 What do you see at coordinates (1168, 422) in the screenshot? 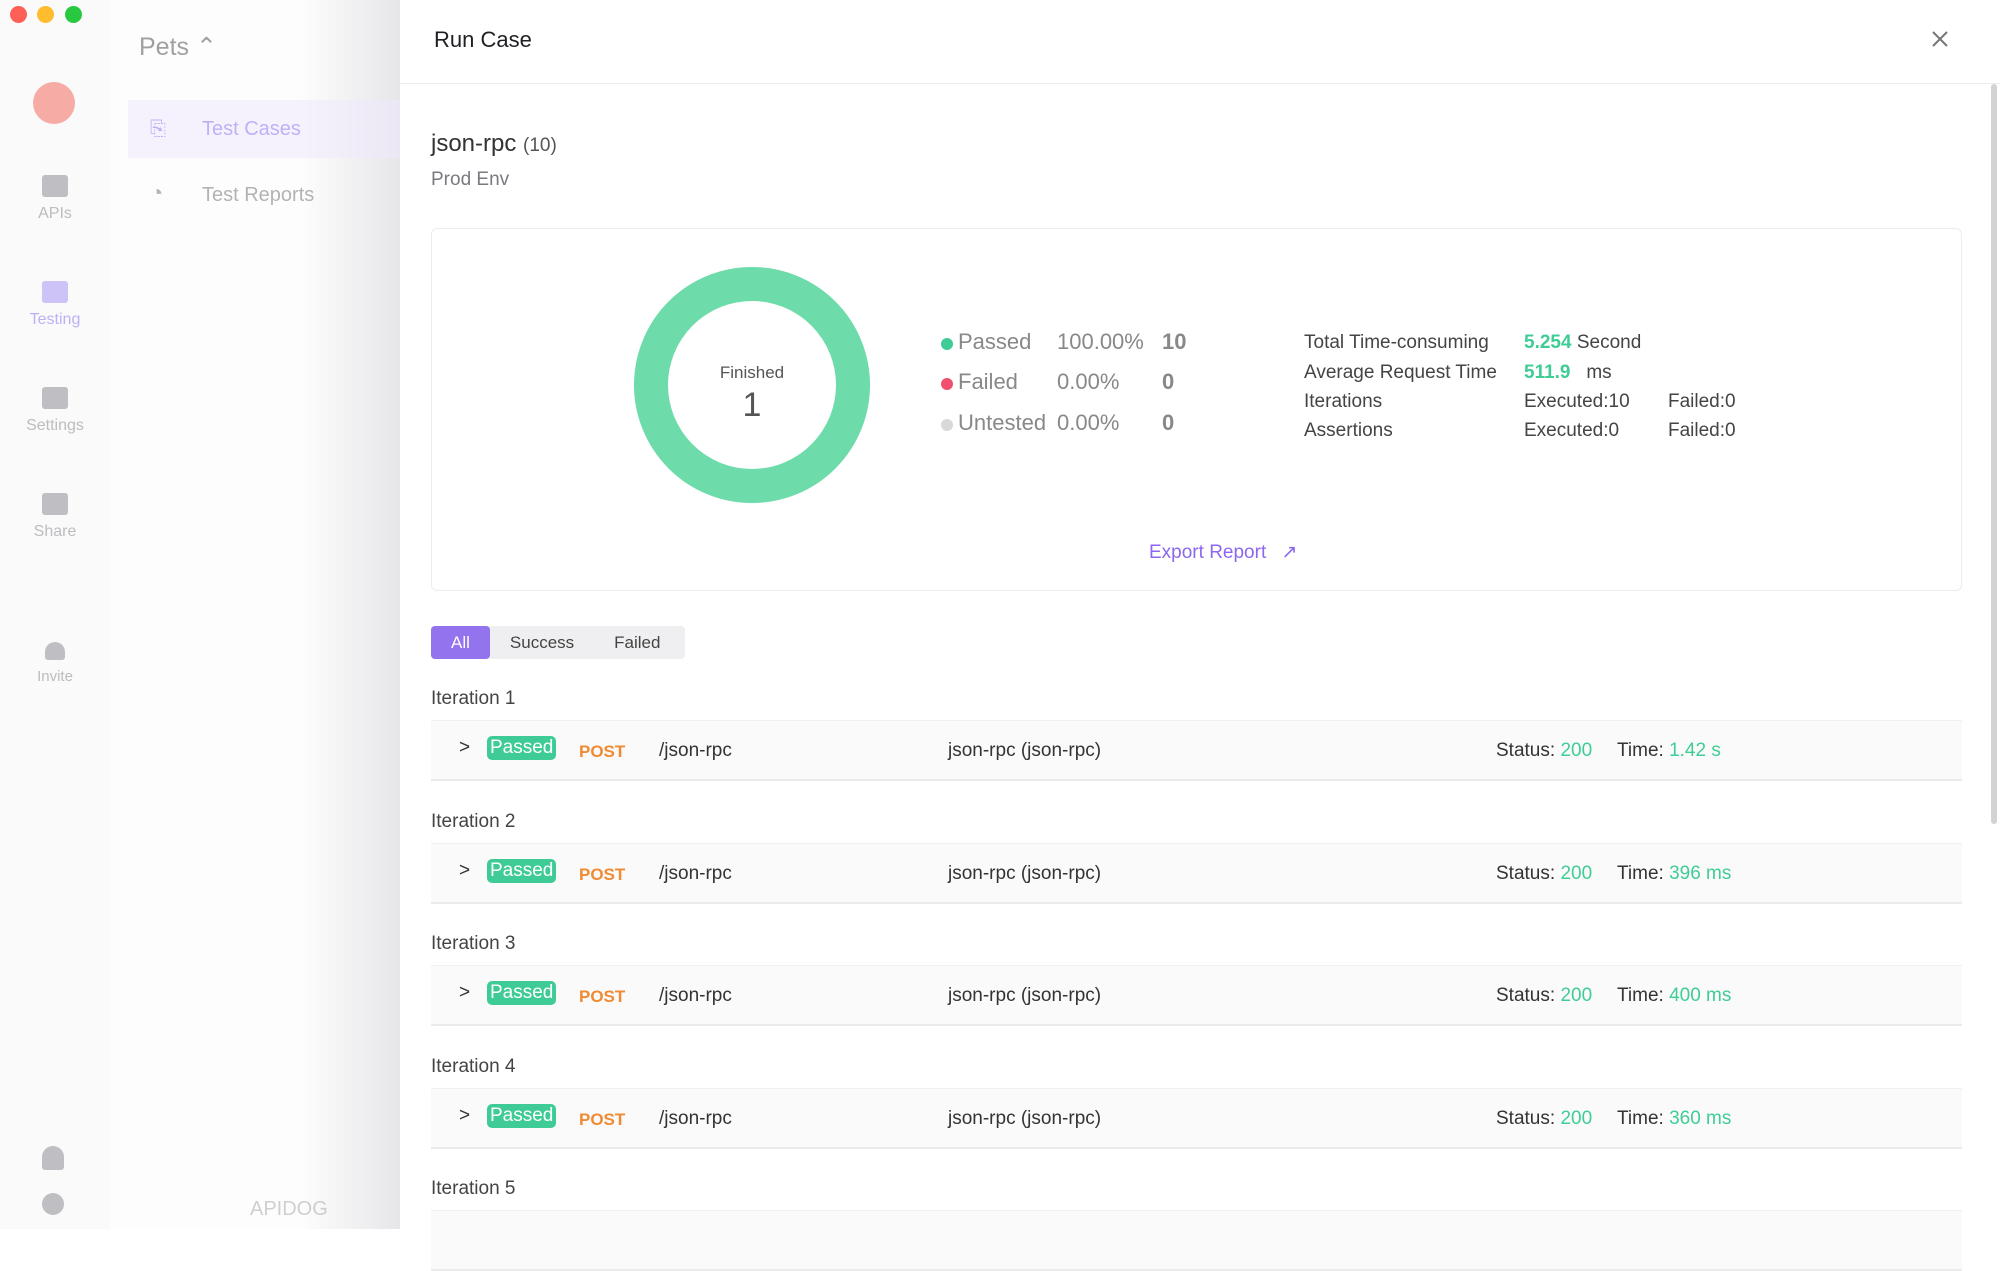
I see `legend-count: 0` at bounding box center [1168, 422].